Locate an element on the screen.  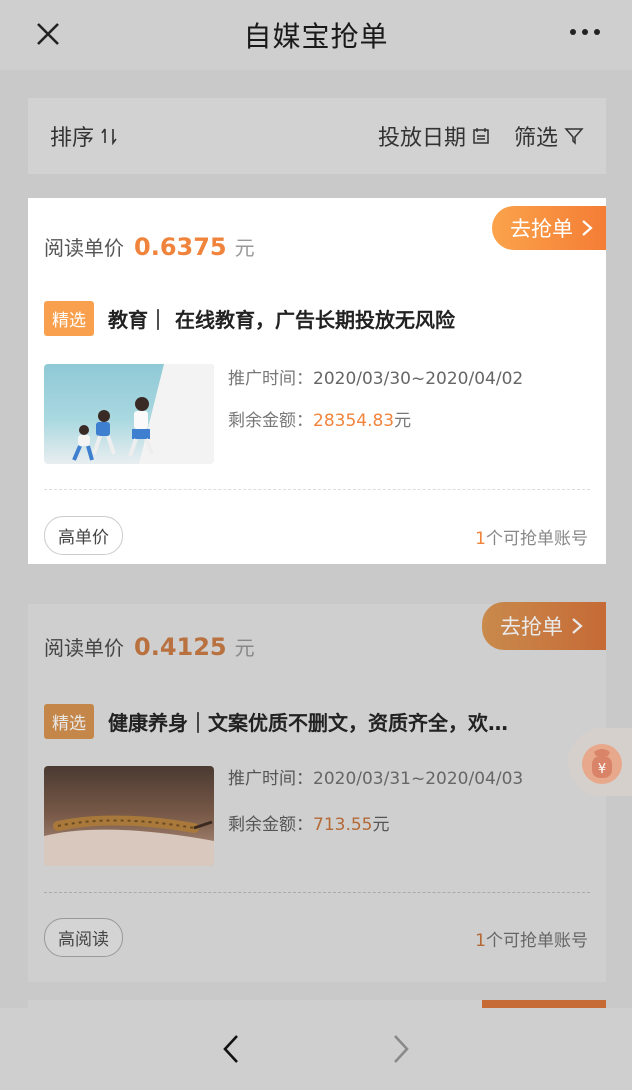
sort-icon is located at coordinates (109, 136).